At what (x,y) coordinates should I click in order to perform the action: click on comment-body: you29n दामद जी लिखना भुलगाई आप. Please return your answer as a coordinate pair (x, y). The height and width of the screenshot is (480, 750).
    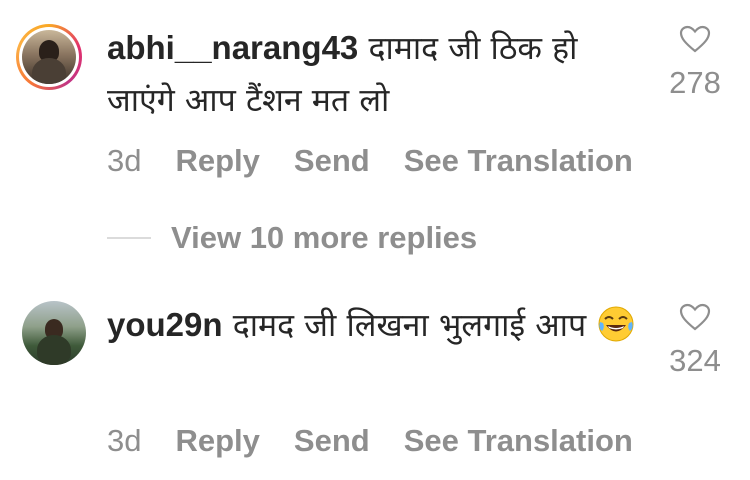
    Looking at the image, I should click on (372, 325).